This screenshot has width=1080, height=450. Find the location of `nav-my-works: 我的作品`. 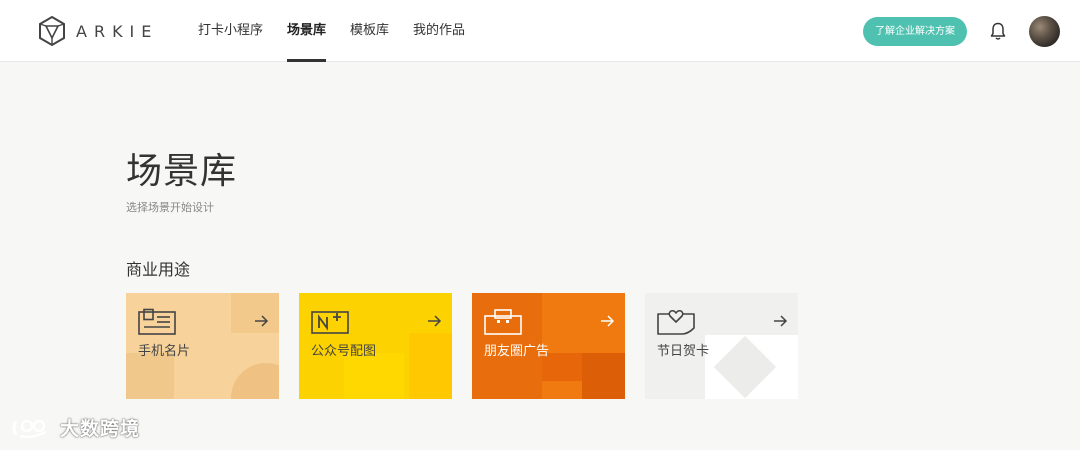

nav-my-works: 我的作品 is located at coordinates (439, 31).